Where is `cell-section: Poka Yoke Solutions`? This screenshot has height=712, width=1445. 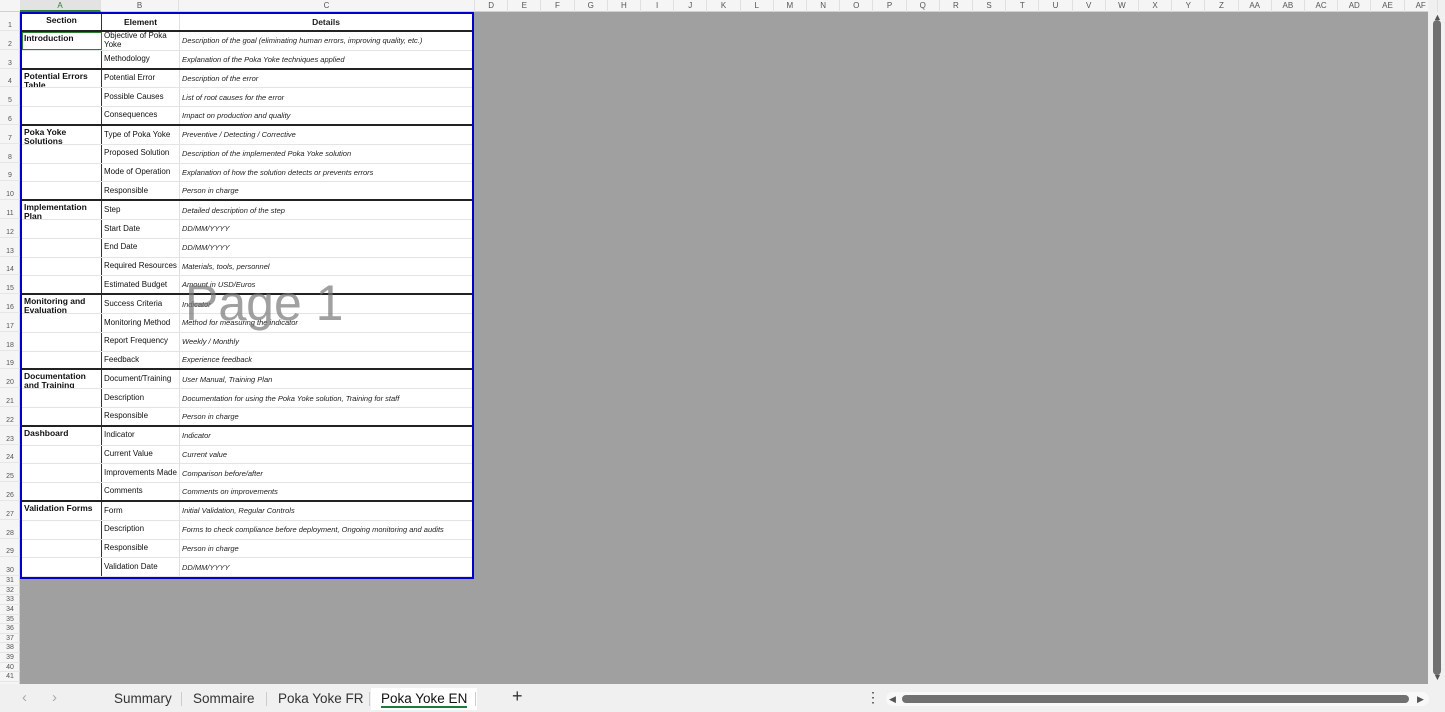 cell-section: Poka Yoke Solutions is located at coordinates (62, 134).